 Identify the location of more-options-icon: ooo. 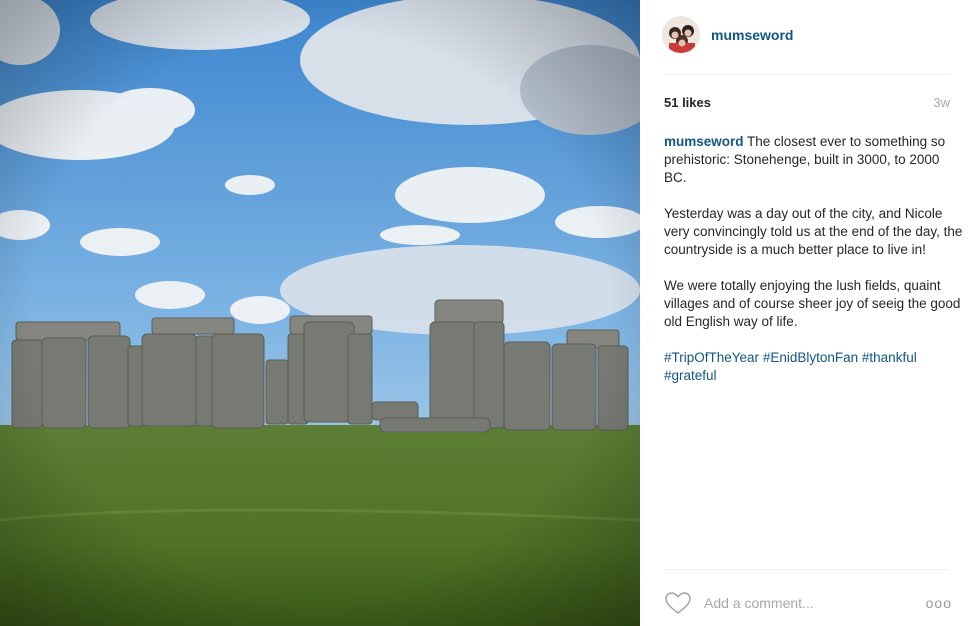
(939, 603).